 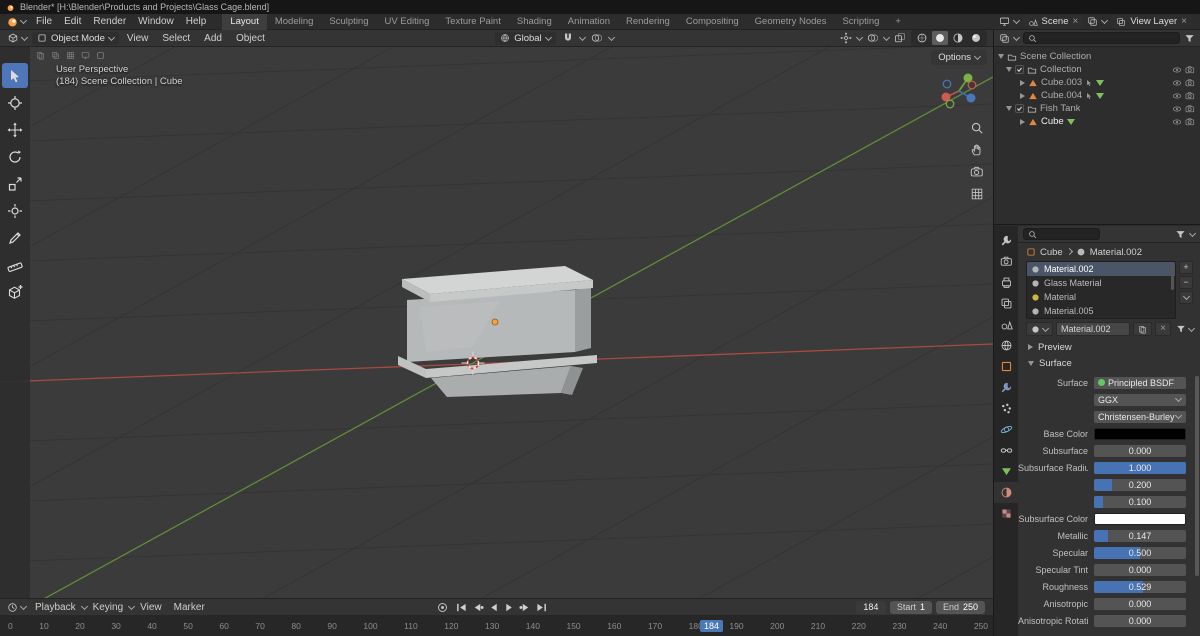 What do you see at coordinates (1109, 347) in the screenshot?
I see `section-preview: Preview` at bounding box center [1109, 347].